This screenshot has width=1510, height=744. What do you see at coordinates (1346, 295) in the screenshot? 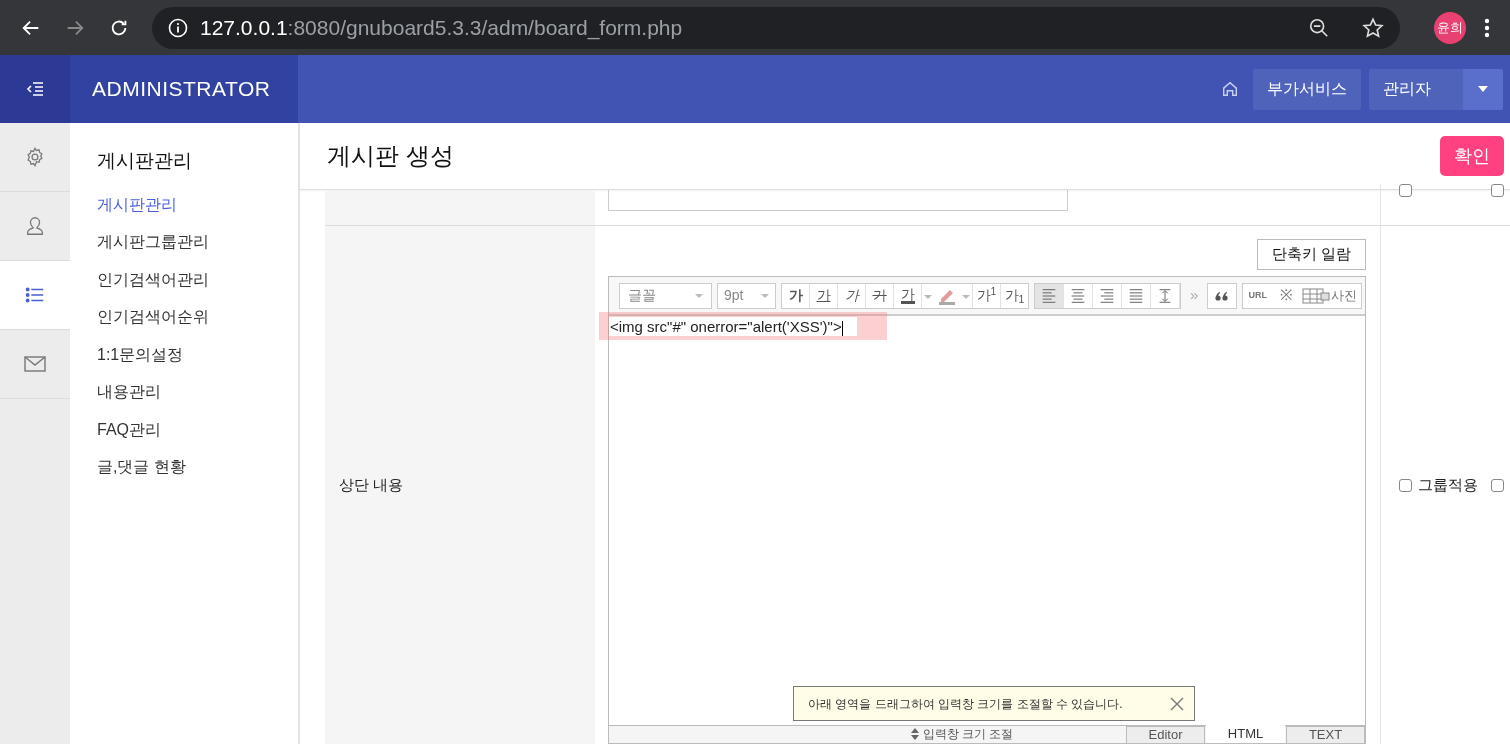
I see `photo-button: 사진` at bounding box center [1346, 295].